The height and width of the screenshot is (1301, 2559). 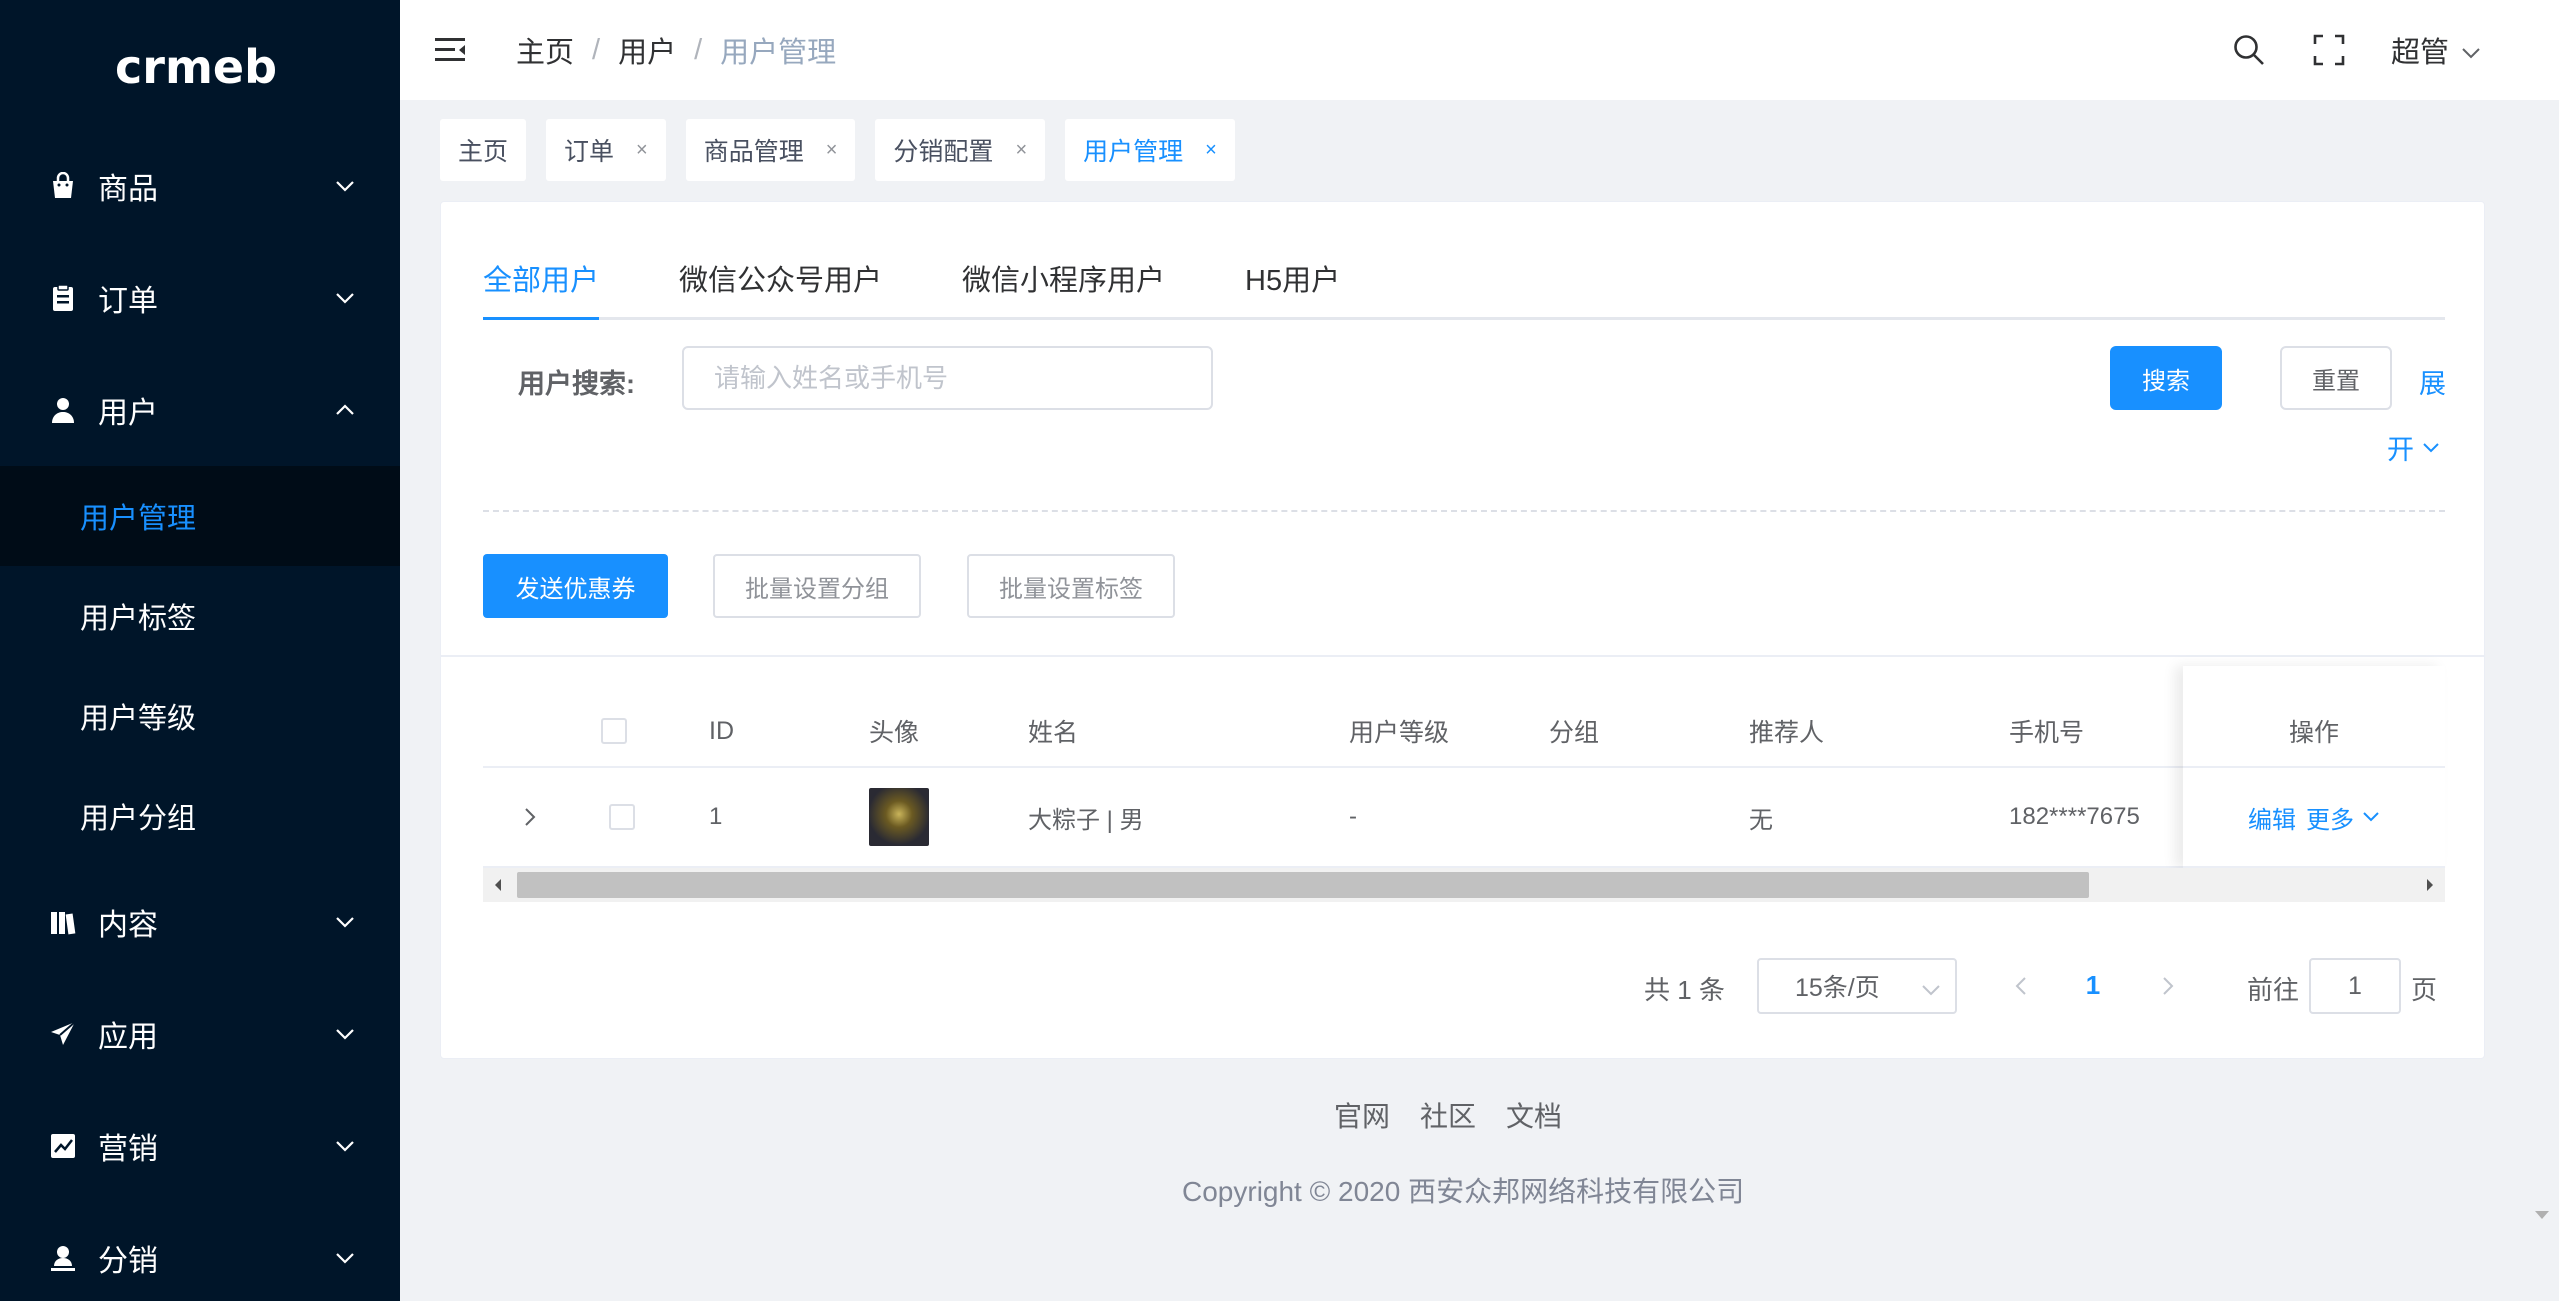 What do you see at coordinates (1133, 152) in the screenshot?
I see `tag-label: 用户管理` at bounding box center [1133, 152].